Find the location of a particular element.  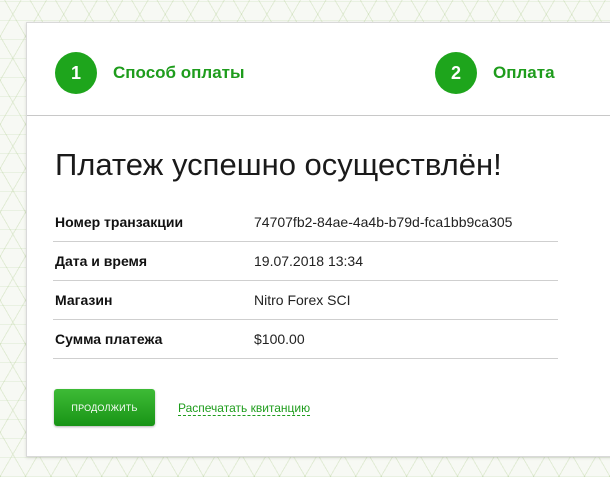

detail-label: Дата и время is located at coordinates (101, 261).